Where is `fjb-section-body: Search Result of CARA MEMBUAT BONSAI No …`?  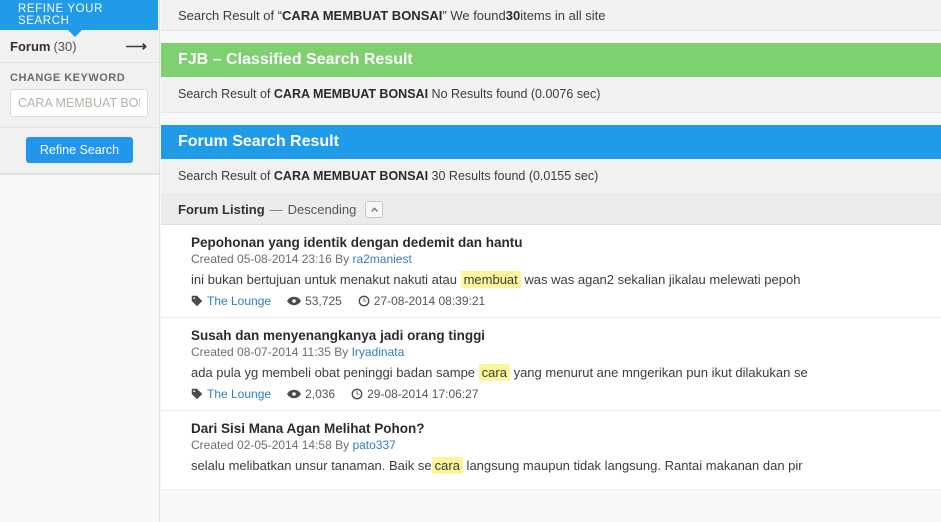
fjb-section-body: Search Result of CARA MEMBUAT BONSAI No … is located at coordinates (551, 95).